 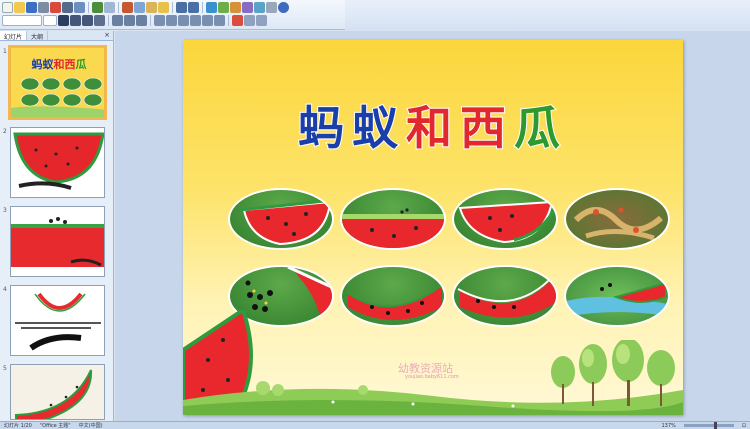 What do you see at coordinates (117, 20) in the screenshot?
I see `align-left-icon` at bounding box center [117, 20].